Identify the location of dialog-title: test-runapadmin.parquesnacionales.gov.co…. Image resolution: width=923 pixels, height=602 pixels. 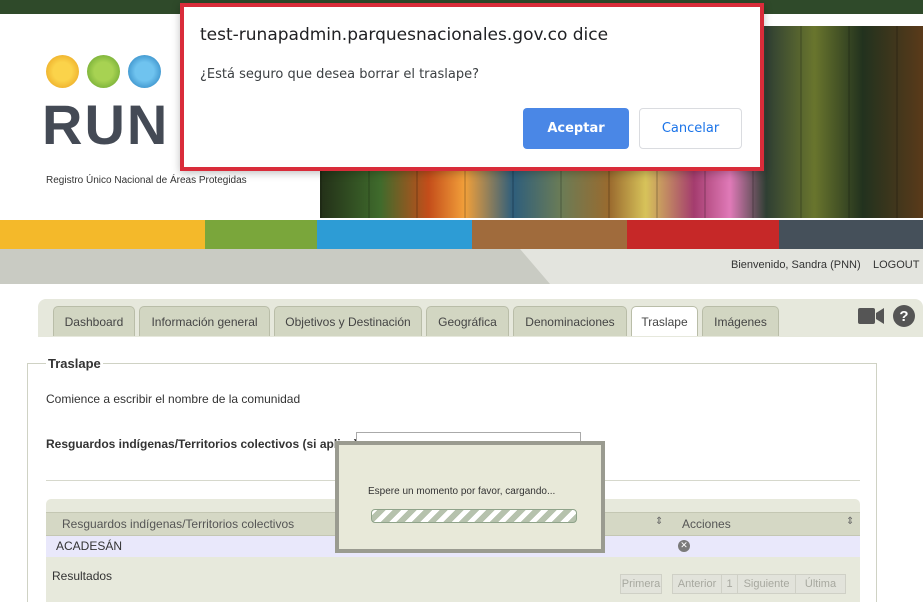
(404, 35).